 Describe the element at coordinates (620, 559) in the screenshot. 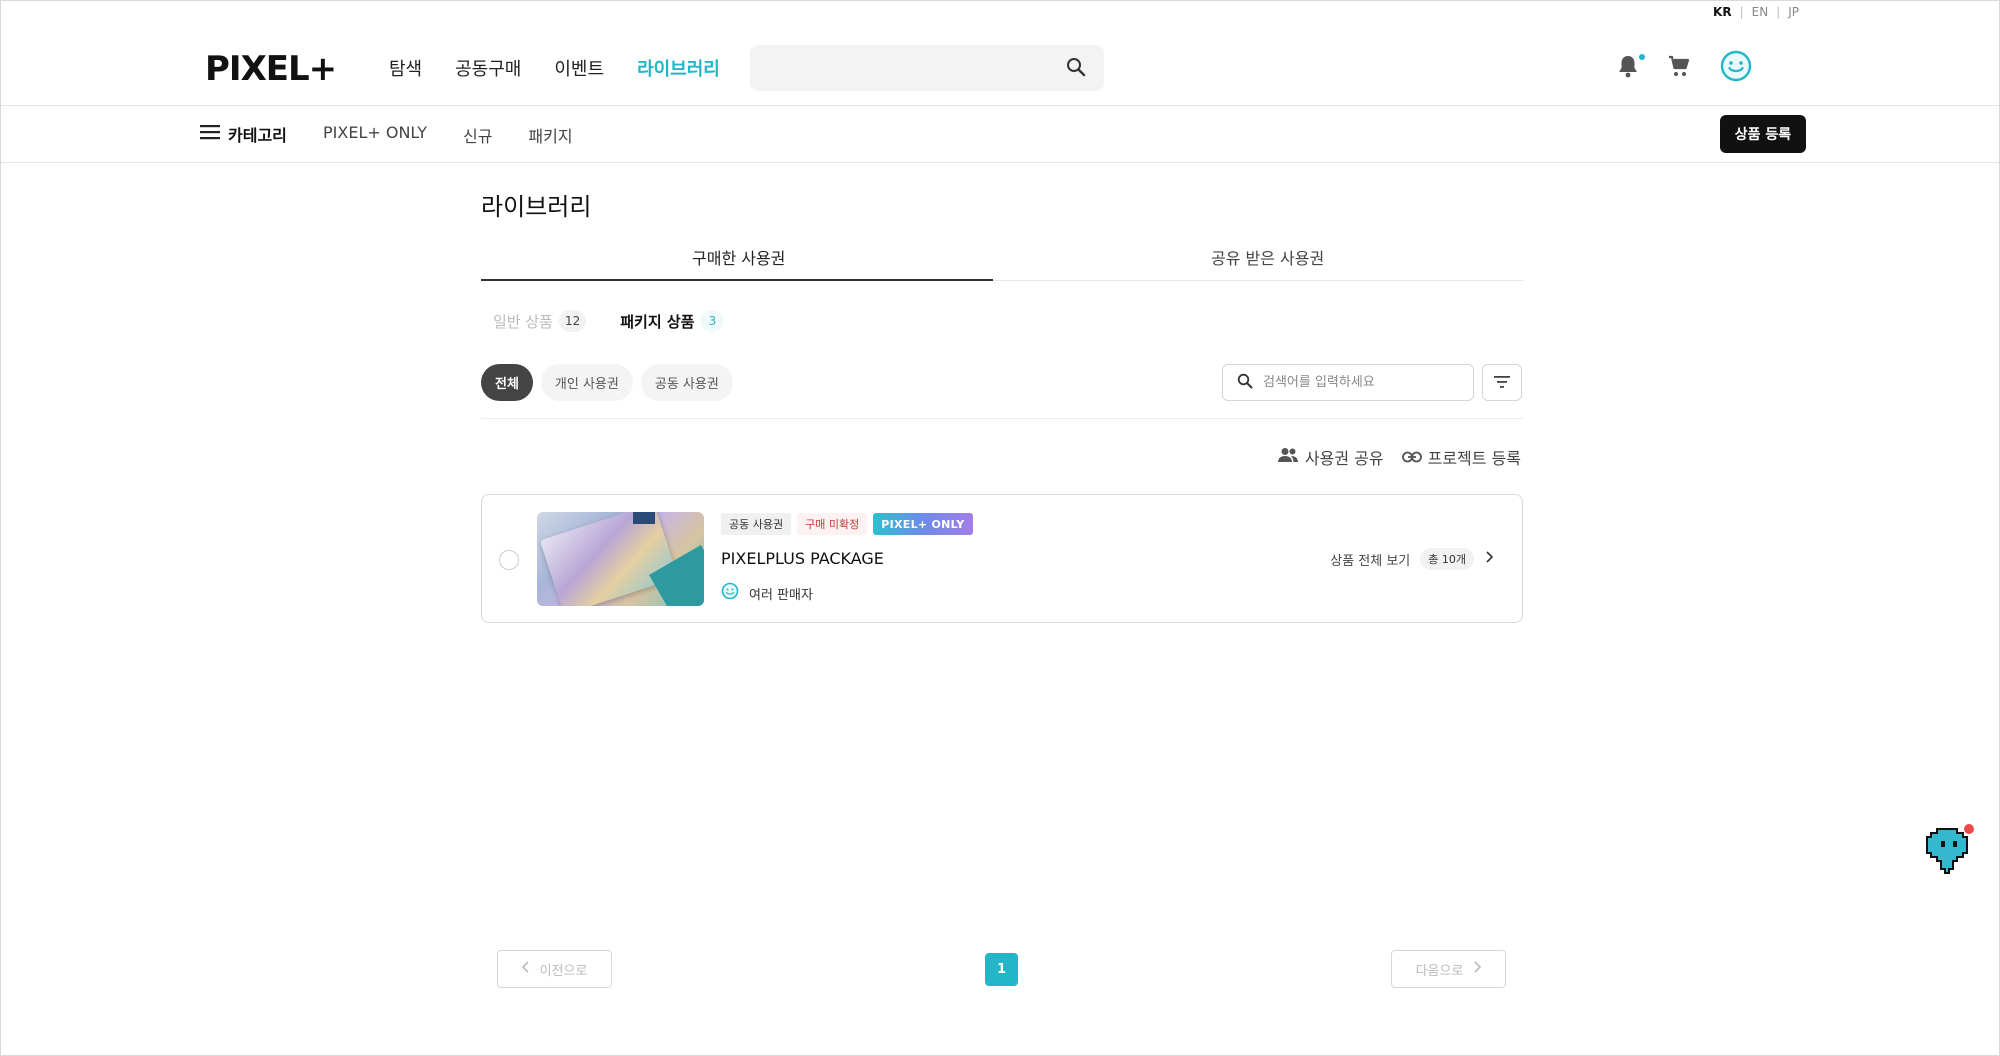

I see `package-thumbnail` at that location.